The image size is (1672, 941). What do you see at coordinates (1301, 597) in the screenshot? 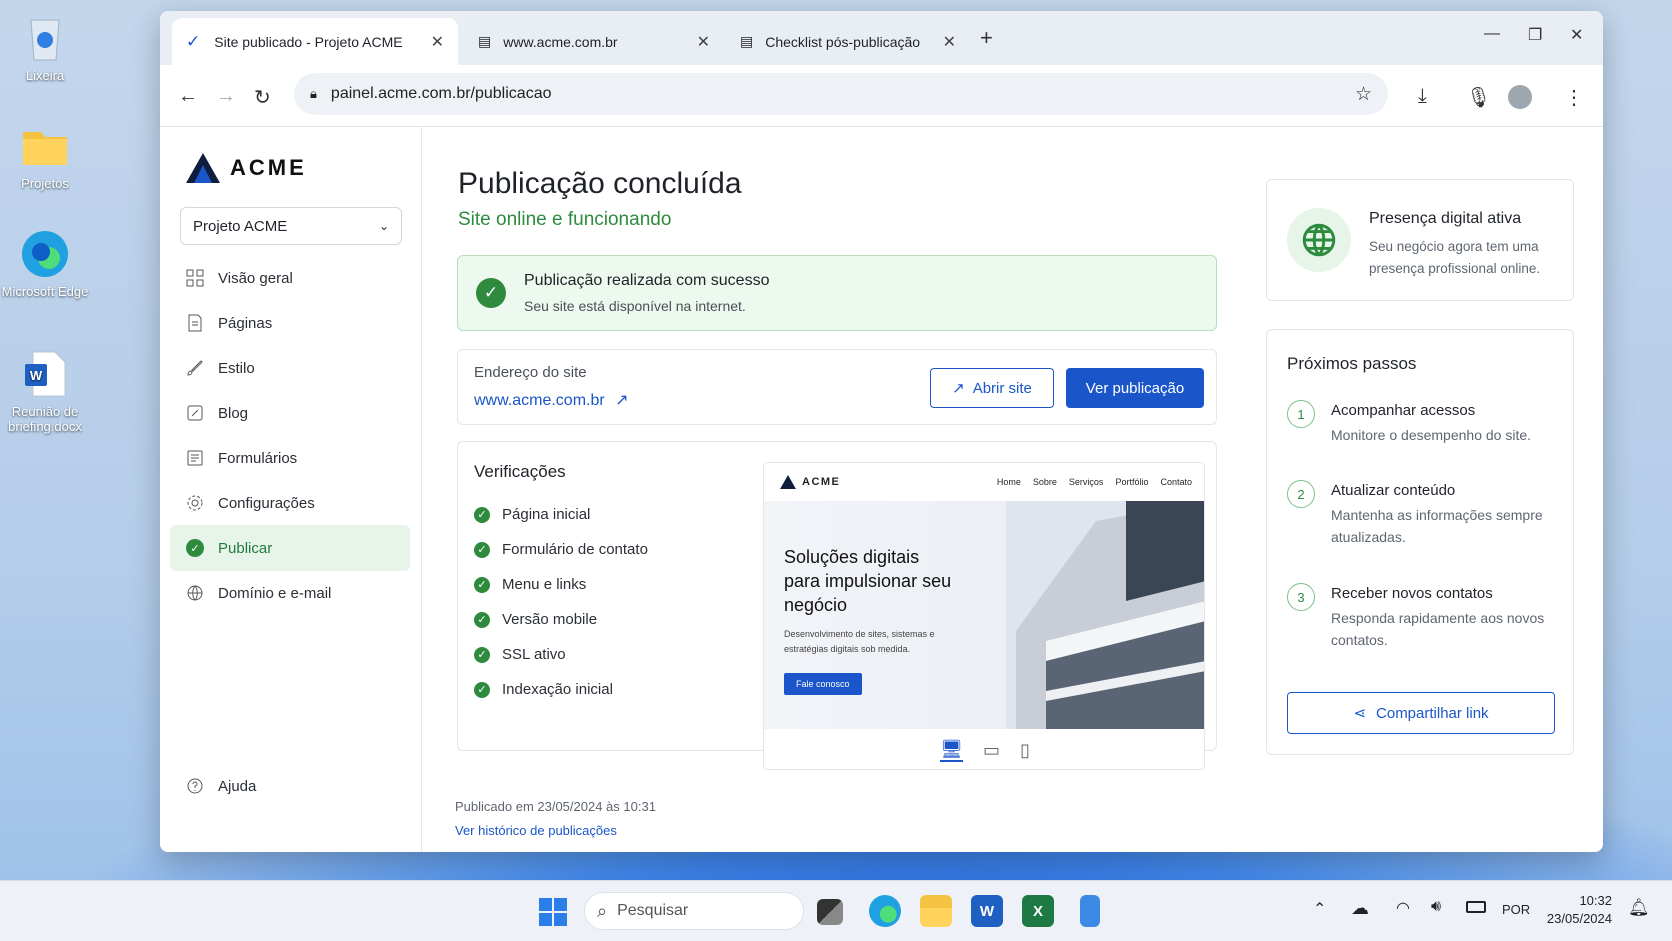
I see `step-number: 3` at bounding box center [1301, 597].